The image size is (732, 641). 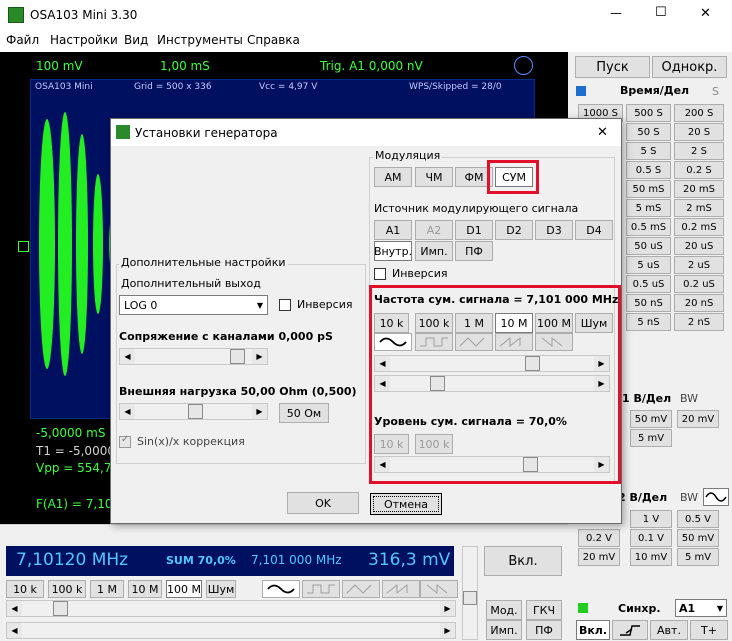 What do you see at coordinates (504, 630) in the screenshot?
I see `gen-imp-button: Имп.` at bounding box center [504, 630].